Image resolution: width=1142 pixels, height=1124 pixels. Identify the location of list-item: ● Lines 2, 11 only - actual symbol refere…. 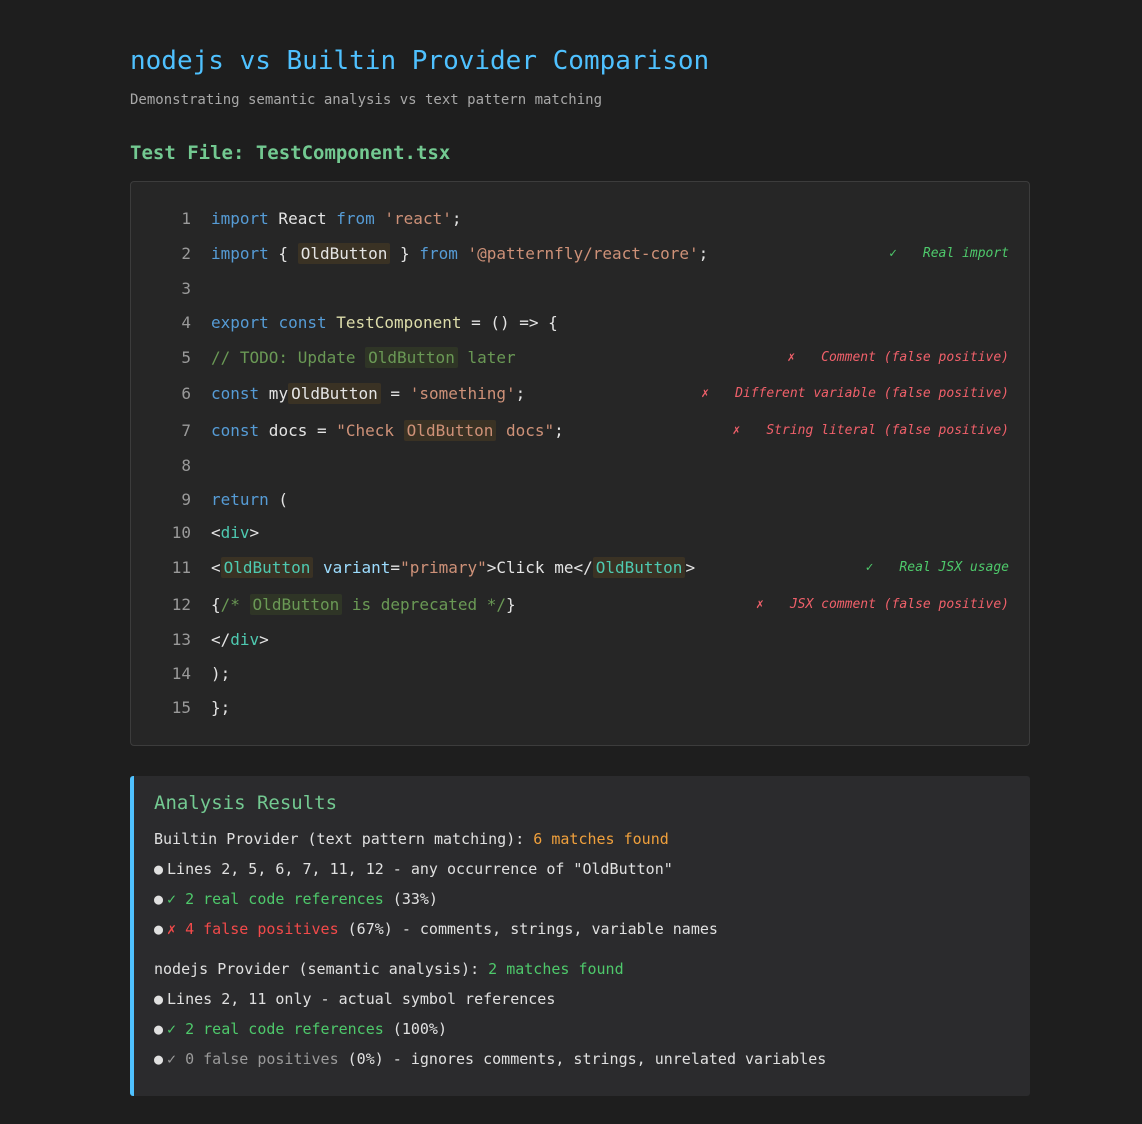
(355, 999).